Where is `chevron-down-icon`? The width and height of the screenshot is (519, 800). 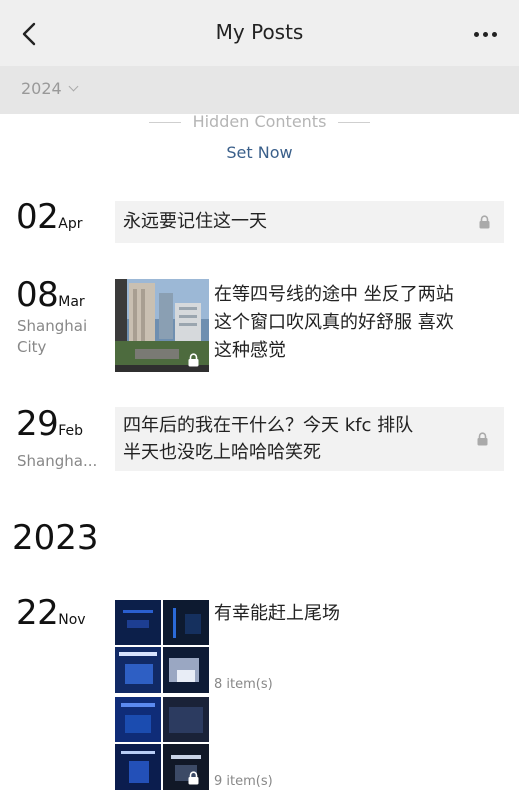
chevron-down-icon is located at coordinates (73, 86).